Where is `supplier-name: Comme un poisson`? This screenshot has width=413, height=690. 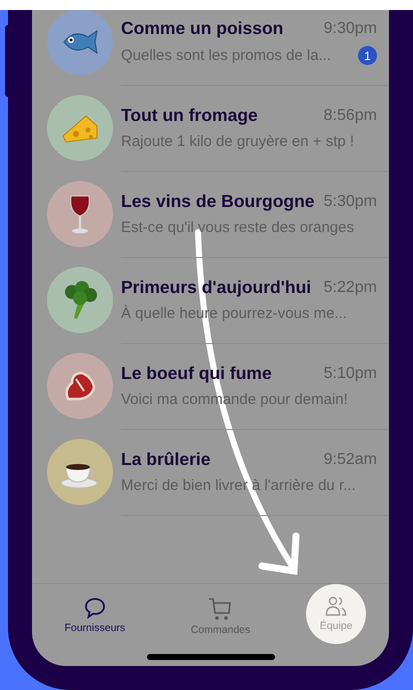 supplier-name: Comme un poisson is located at coordinates (202, 28).